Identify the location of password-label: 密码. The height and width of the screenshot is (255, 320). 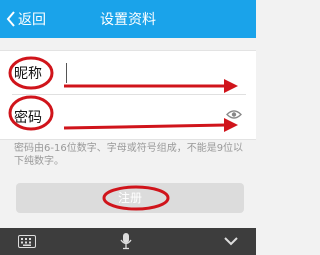
(28, 118).